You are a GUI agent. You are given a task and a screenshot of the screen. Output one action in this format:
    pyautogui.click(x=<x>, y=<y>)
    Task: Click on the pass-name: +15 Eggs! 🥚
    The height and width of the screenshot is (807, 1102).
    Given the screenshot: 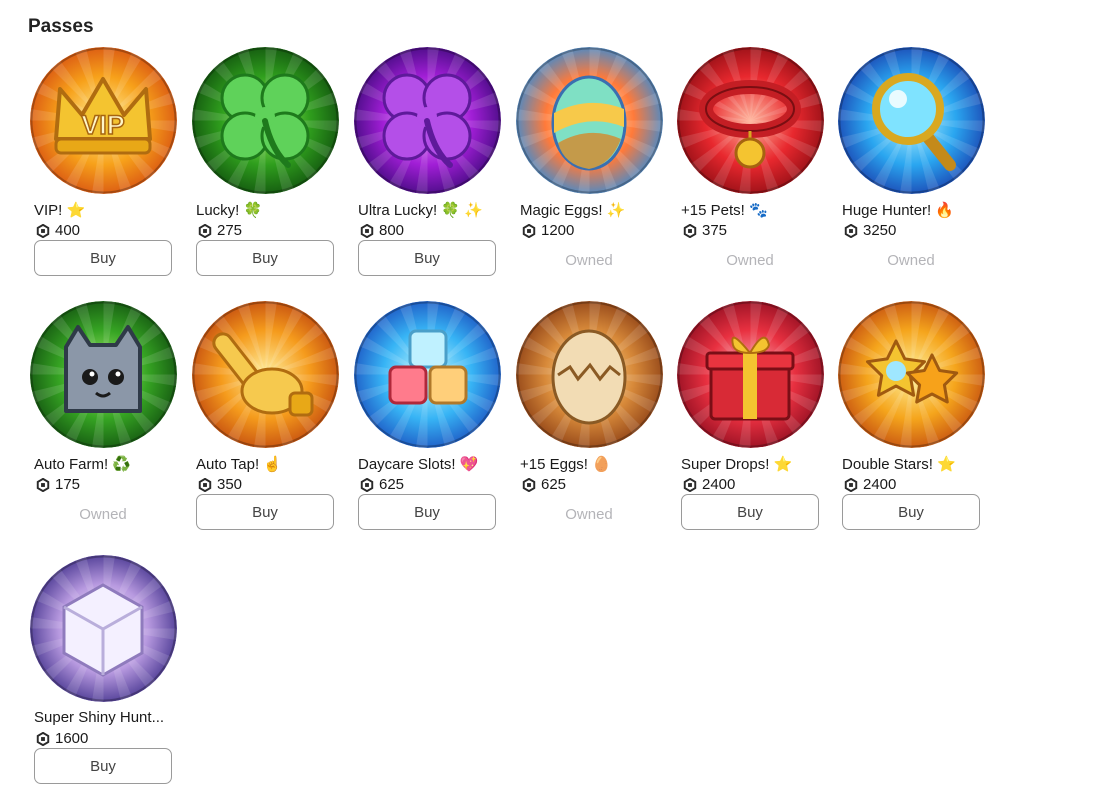 What is the action you would take?
    pyautogui.click(x=565, y=464)
    